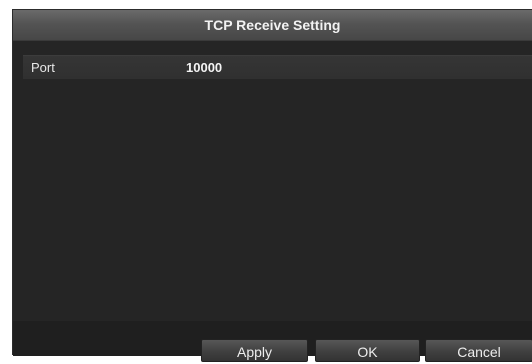  I want to click on dialog-button-bar: Apply OK Cancel, so click(272, 341).